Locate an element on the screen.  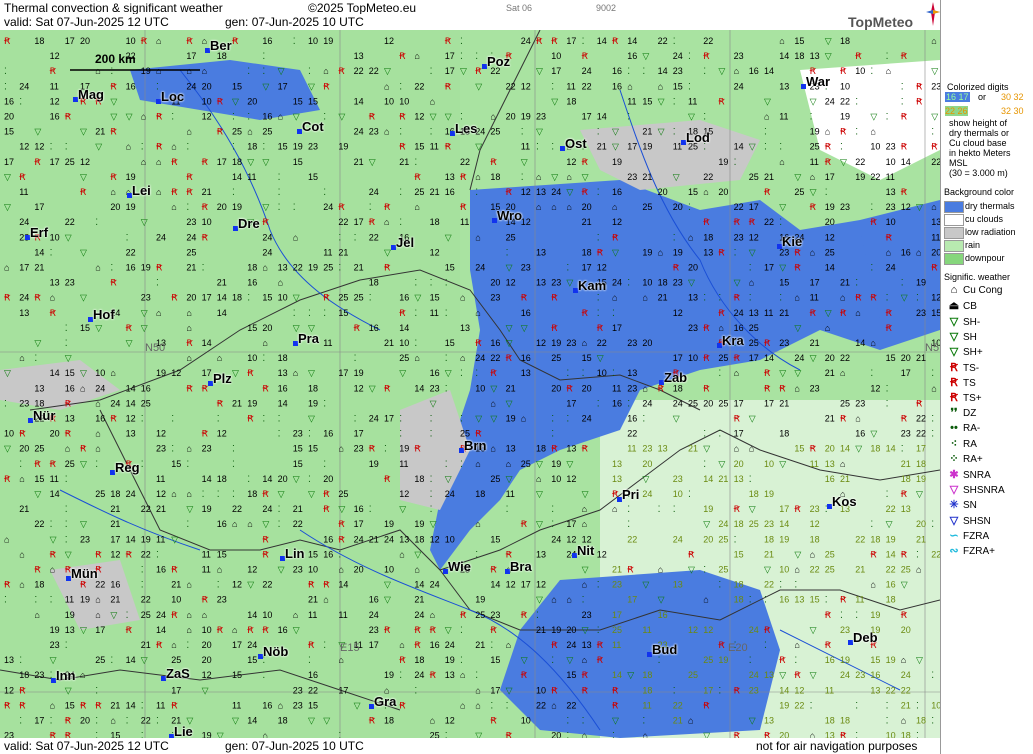
city-label: Loc is located at coordinates (172, 96).